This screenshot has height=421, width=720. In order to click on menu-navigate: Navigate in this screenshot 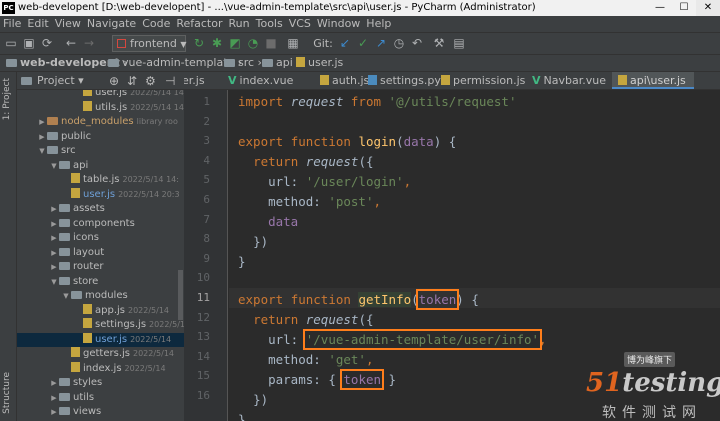, I will do `click(111, 23)`.